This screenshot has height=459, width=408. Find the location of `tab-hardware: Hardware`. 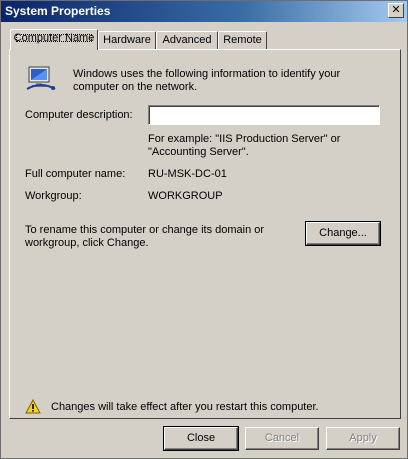

tab-hardware: Hardware is located at coordinates (127, 40).